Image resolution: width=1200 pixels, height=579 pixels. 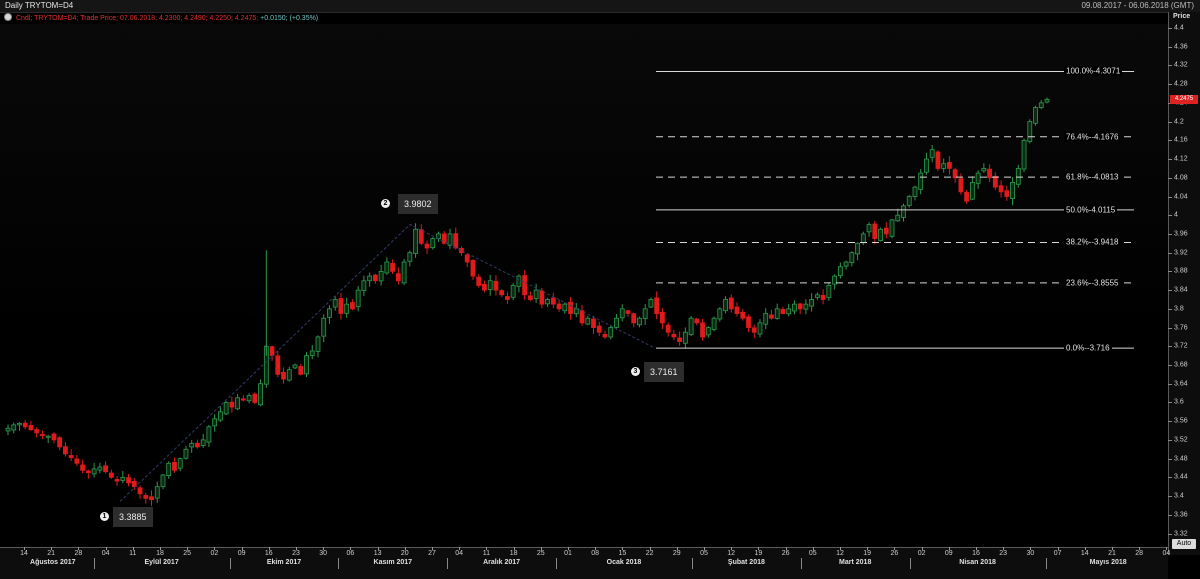 I want to click on x-tick-label: 30, so click(x=323, y=553).